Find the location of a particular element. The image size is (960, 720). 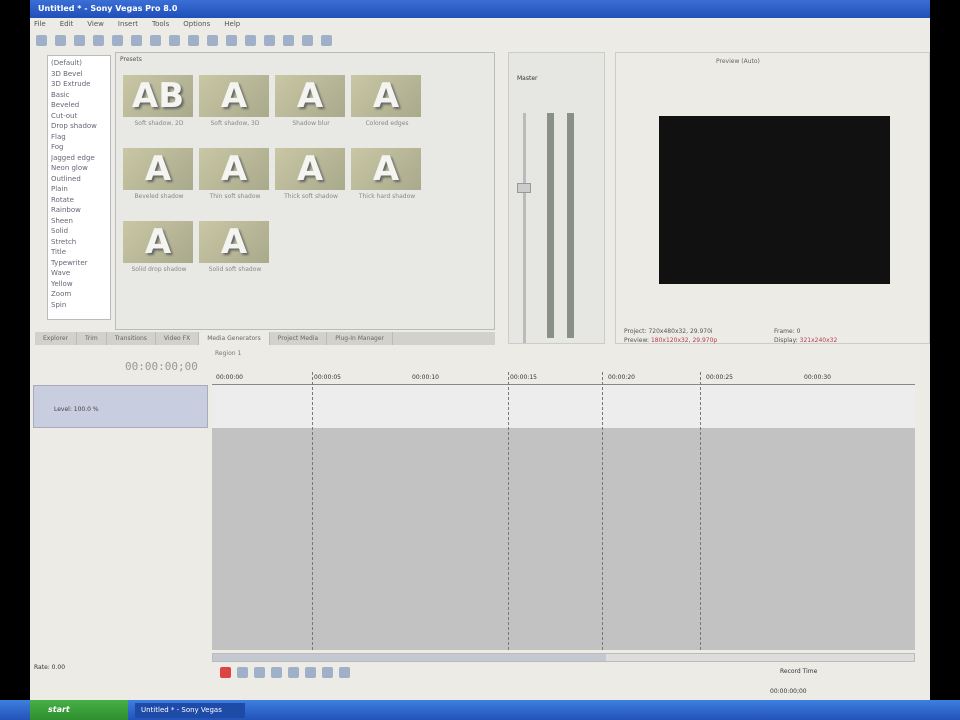

list-item: Basic is located at coordinates (79, 96).